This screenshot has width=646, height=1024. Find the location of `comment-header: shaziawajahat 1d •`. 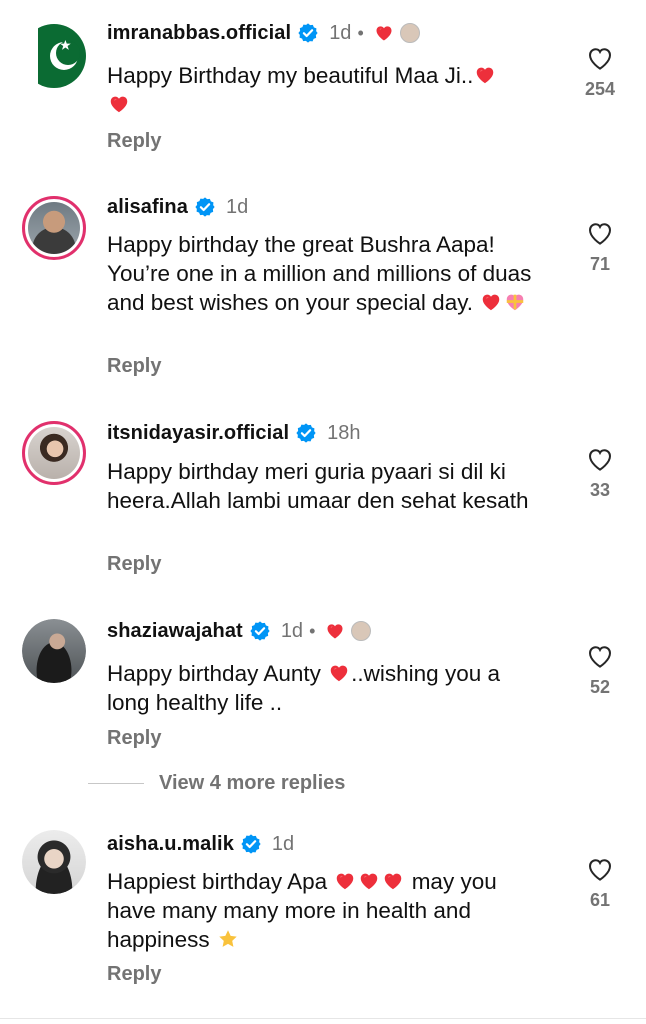

comment-header: shaziawajahat 1d • is located at coordinates (239, 631).